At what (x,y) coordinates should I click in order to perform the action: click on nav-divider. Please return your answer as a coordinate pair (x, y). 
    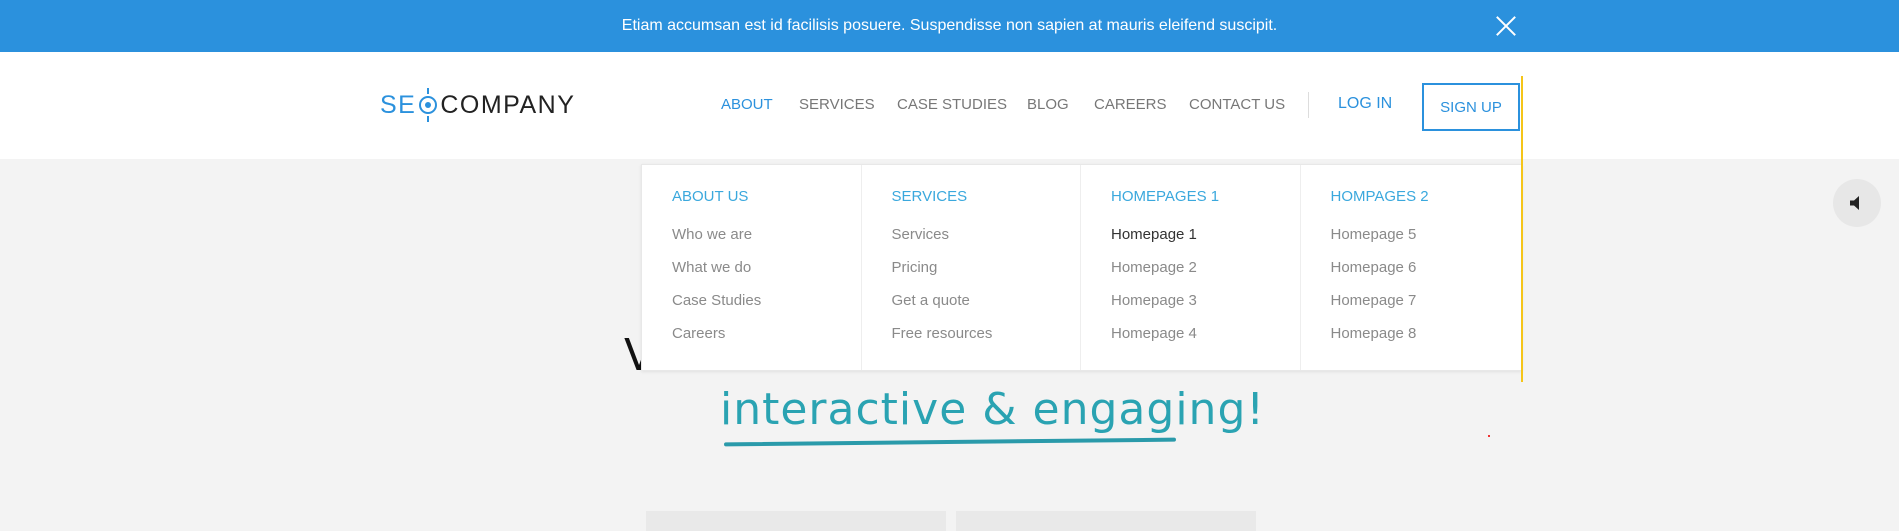
    Looking at the image, I should click on (1308, 105).